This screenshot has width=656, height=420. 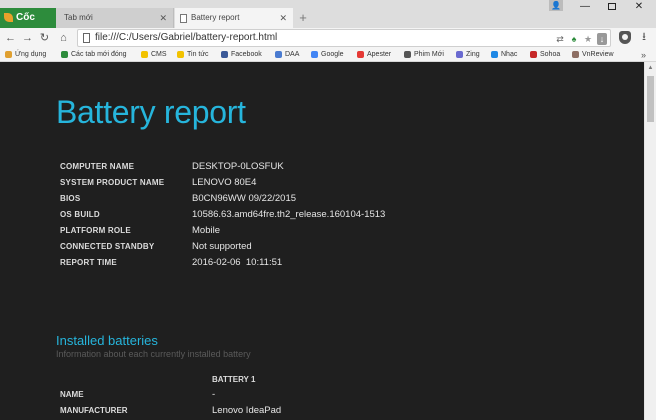 What do you see at coordinates (585, 7) in the screenshot?
I see `minimize-button: —` at bounding box center [585, 7].